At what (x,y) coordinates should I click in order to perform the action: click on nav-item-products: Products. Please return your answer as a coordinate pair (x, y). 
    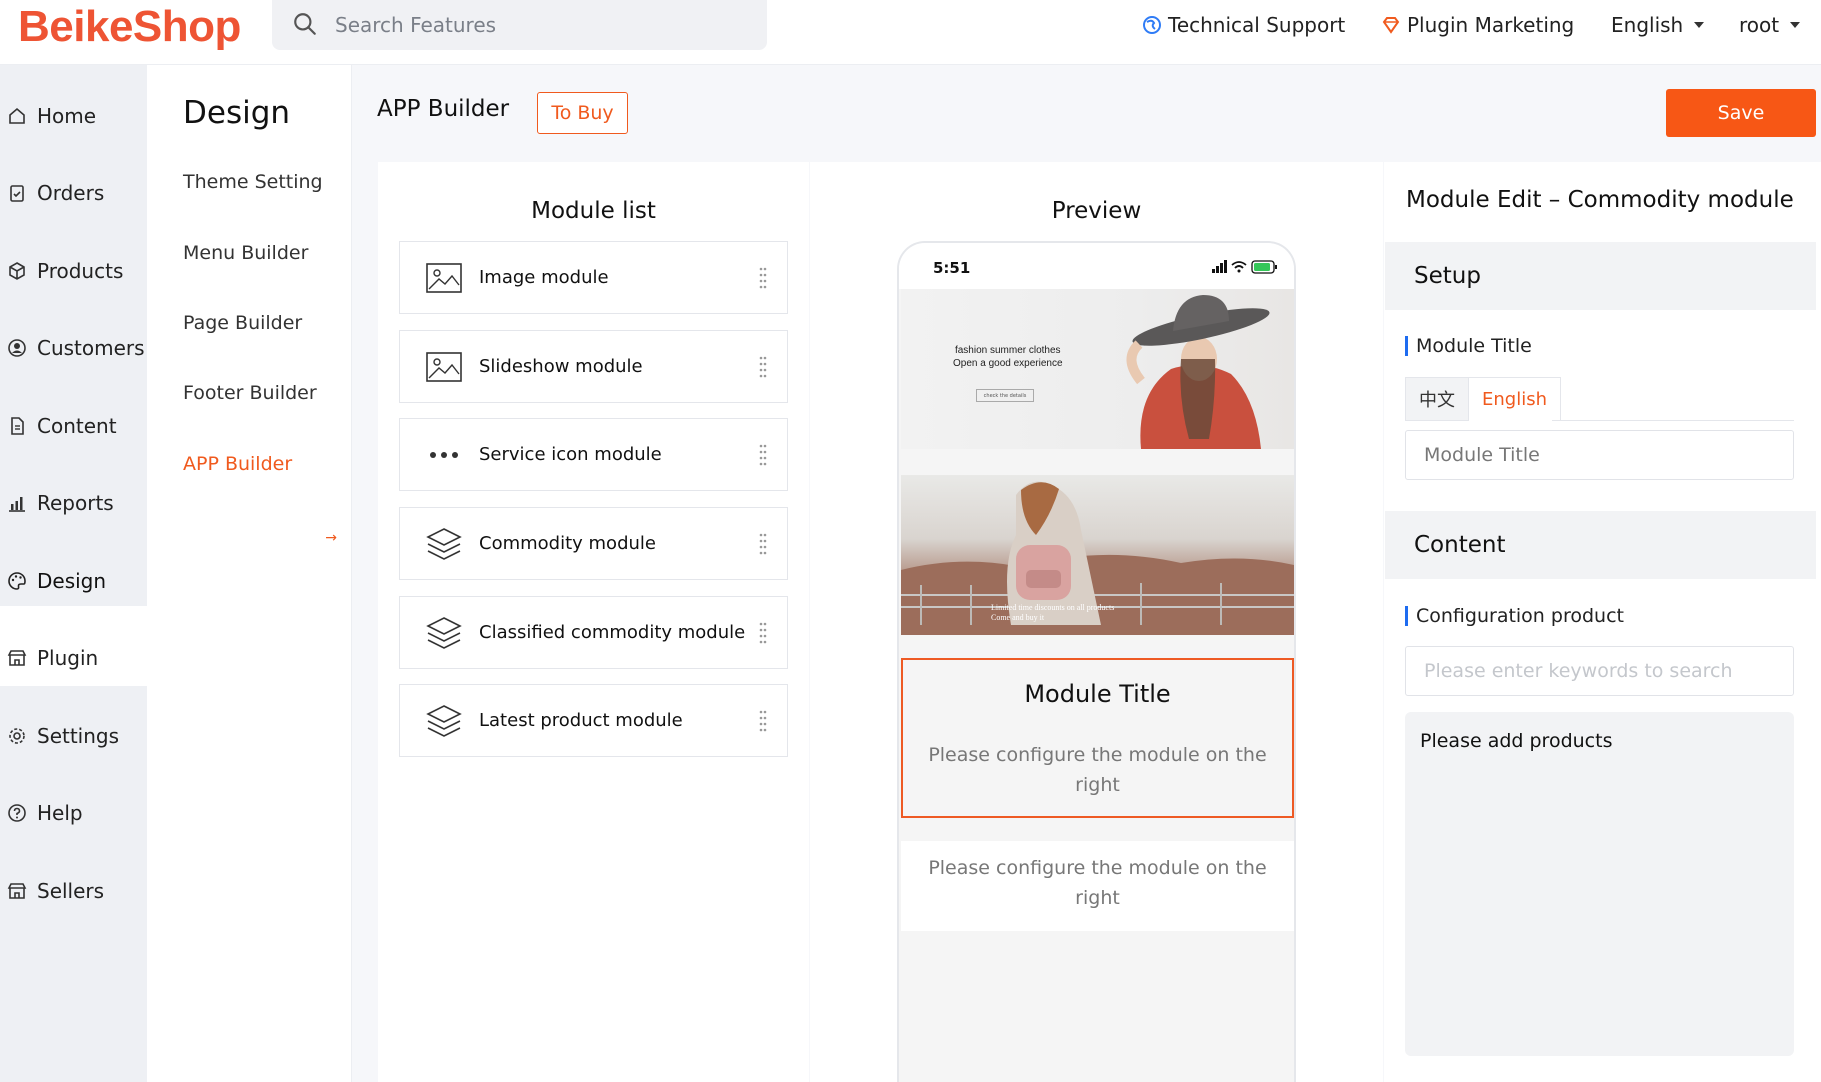
    Looking at the image, I should click on (73, 271).